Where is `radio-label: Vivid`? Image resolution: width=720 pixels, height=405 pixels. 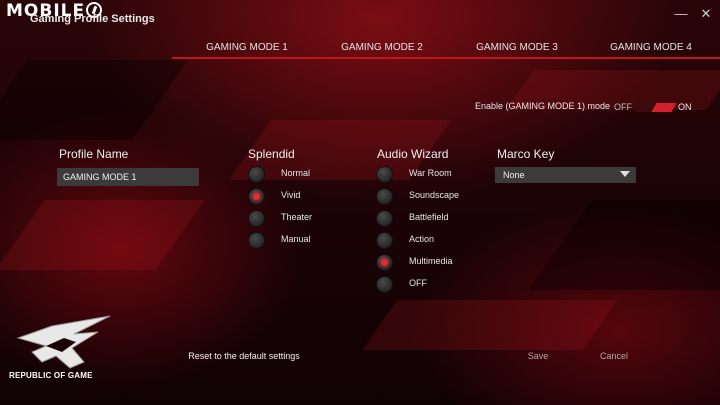
radio-label: Vivid is located at coordinates (291, 195).